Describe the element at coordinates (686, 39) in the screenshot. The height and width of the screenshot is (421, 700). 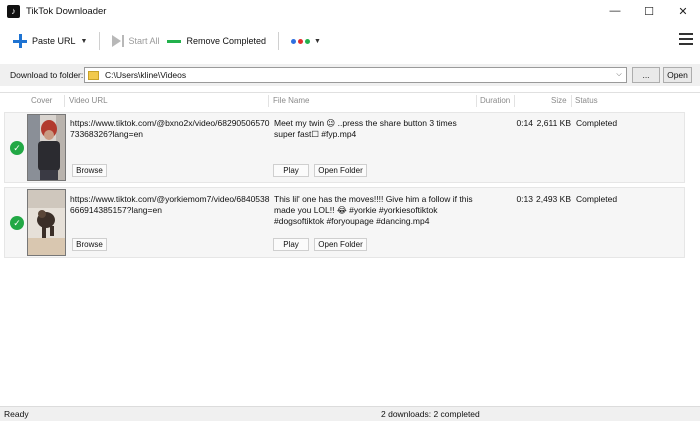
I see `menu-icon` at that location.